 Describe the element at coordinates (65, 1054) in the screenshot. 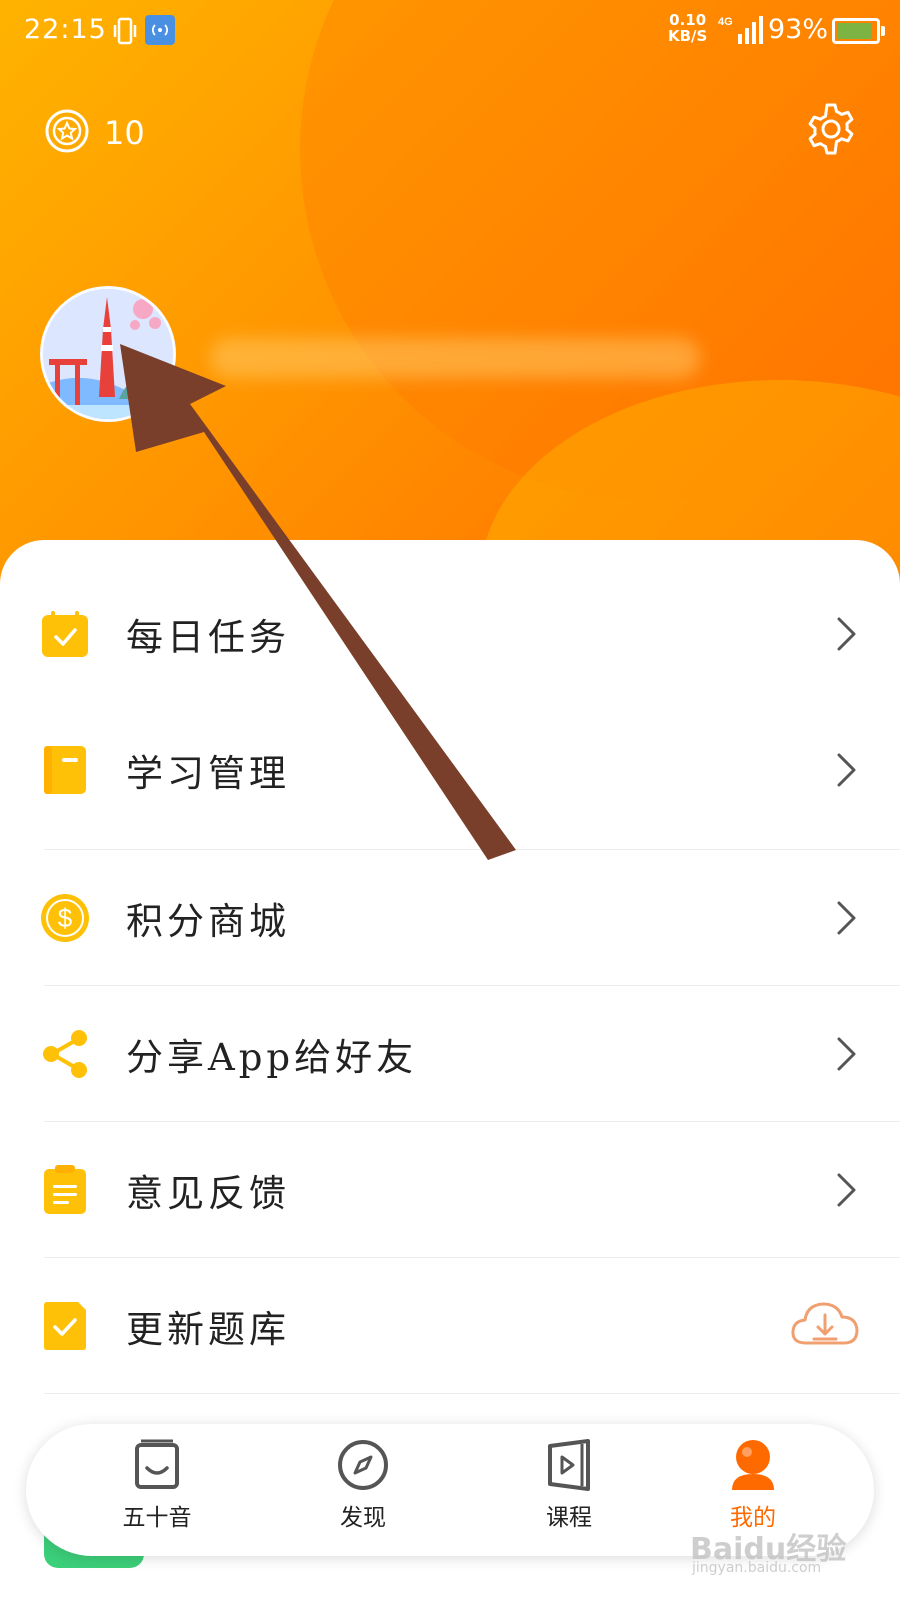

I see `share-icon` at that location.